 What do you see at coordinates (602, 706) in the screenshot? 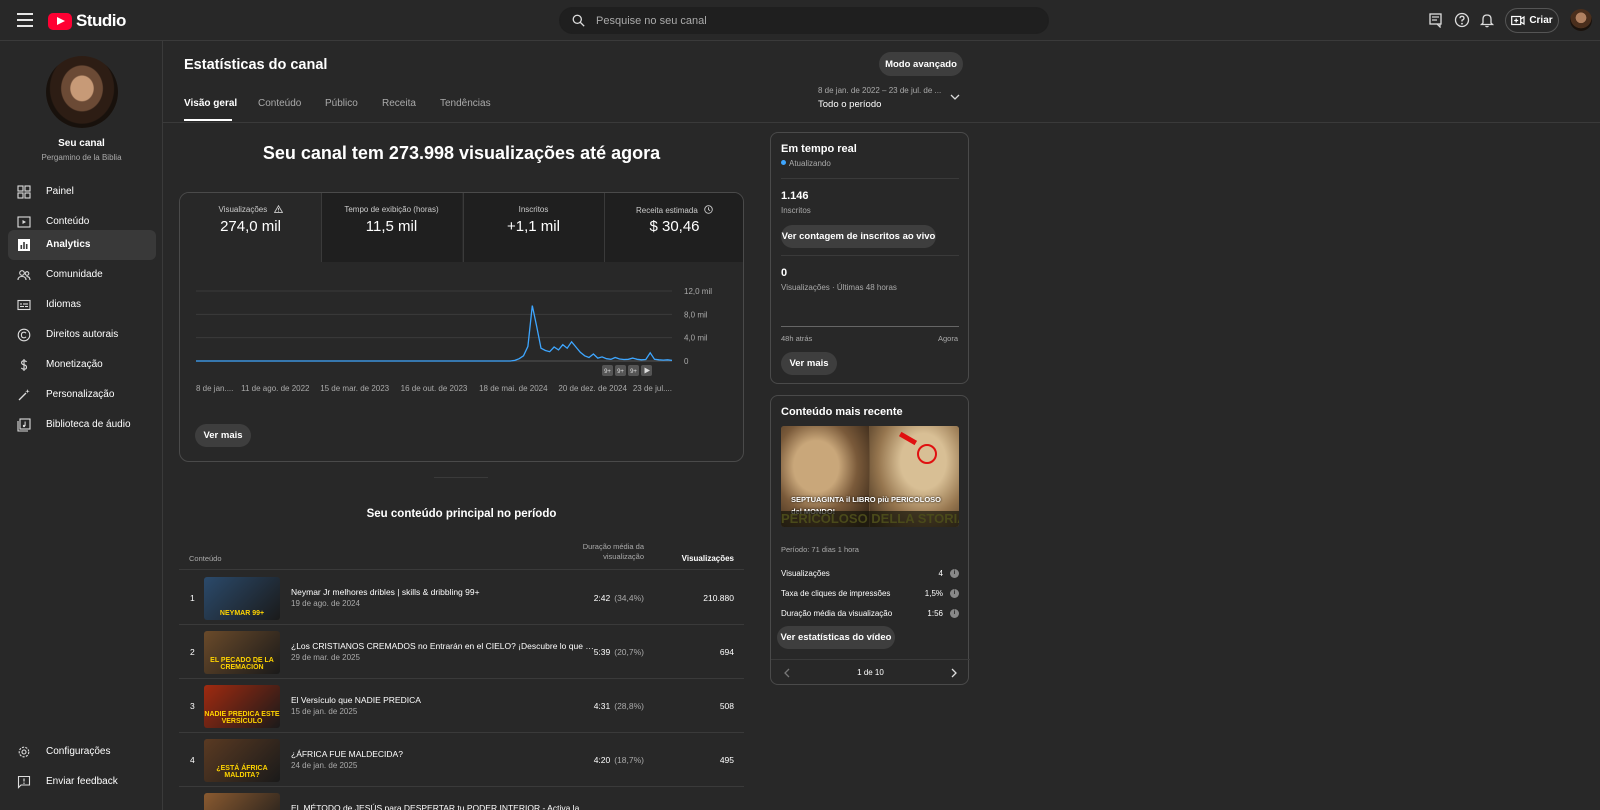
I see `duration-value: 4:31` at bounding box center [602, 706].